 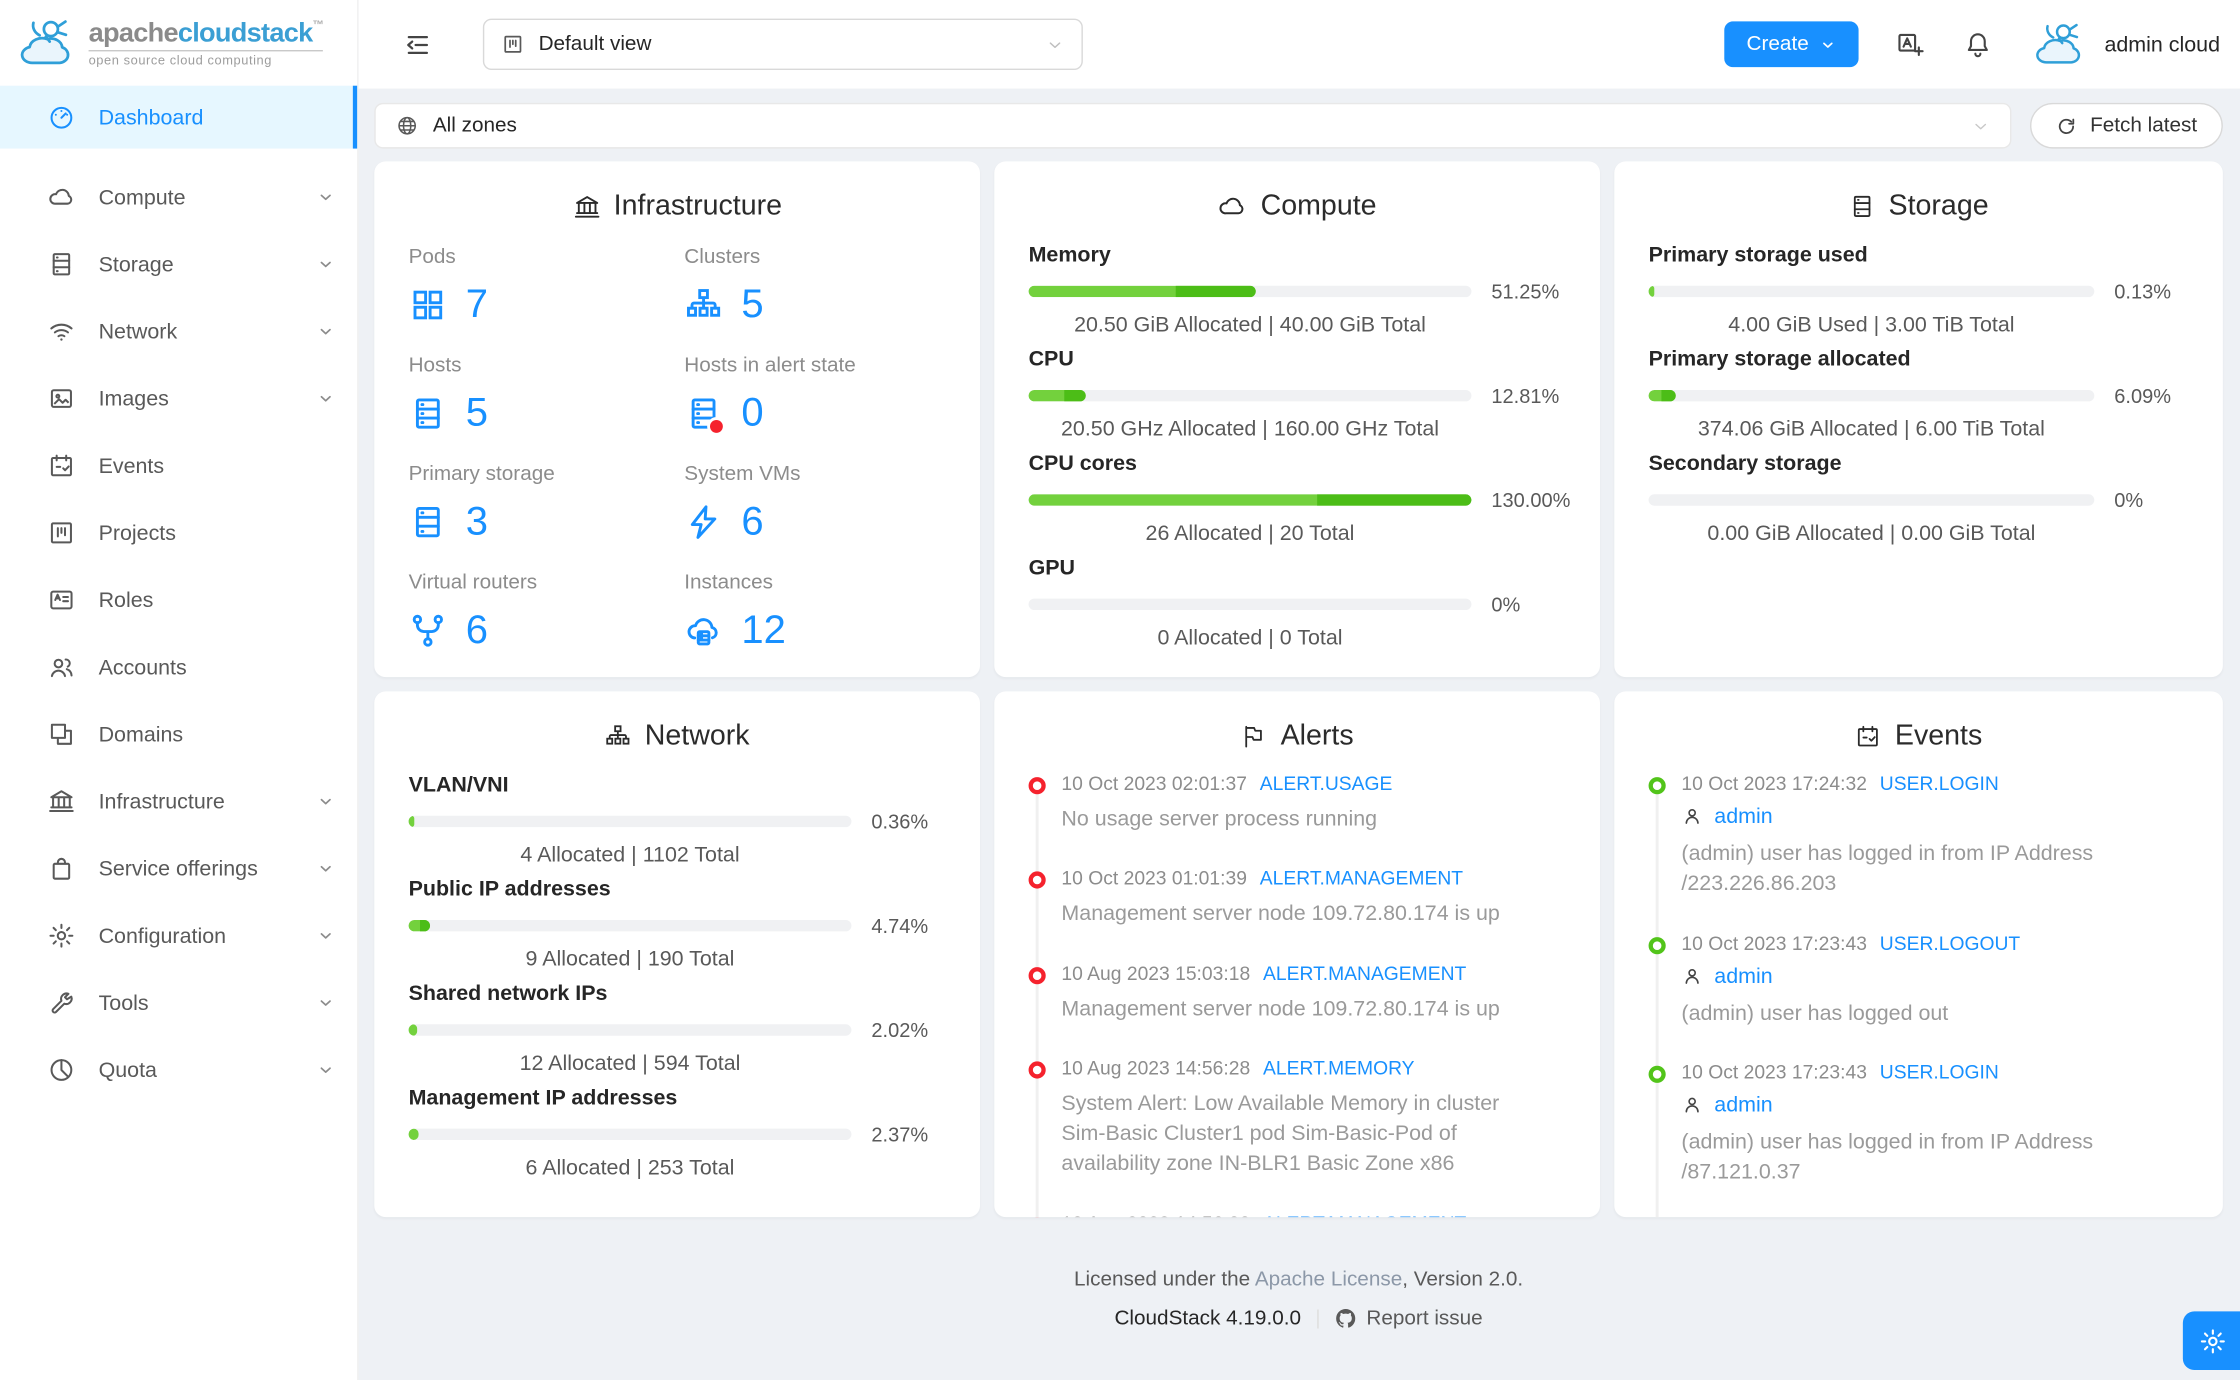 I want to click on sidebar-item-label: Accounts, so click(x=142, y=667).